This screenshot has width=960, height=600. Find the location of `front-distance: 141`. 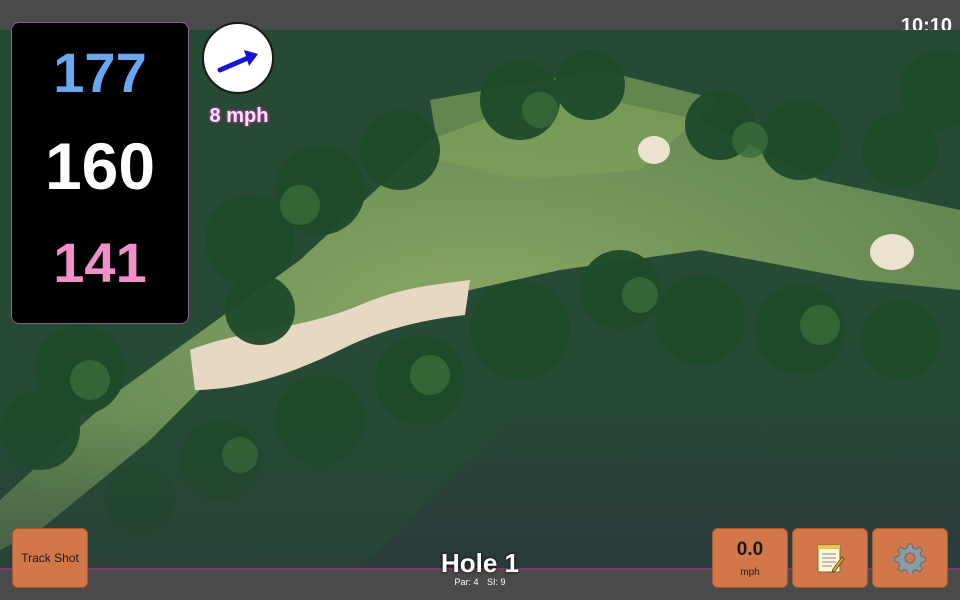

front-distance: 141 is located at coordinates (100, 262).